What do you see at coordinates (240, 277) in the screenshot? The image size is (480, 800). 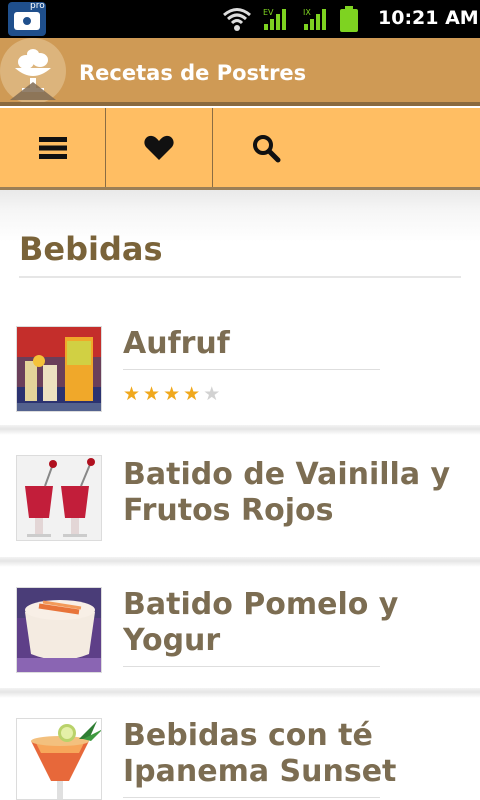 I see `section-divider` at bounding box center [240, 277].